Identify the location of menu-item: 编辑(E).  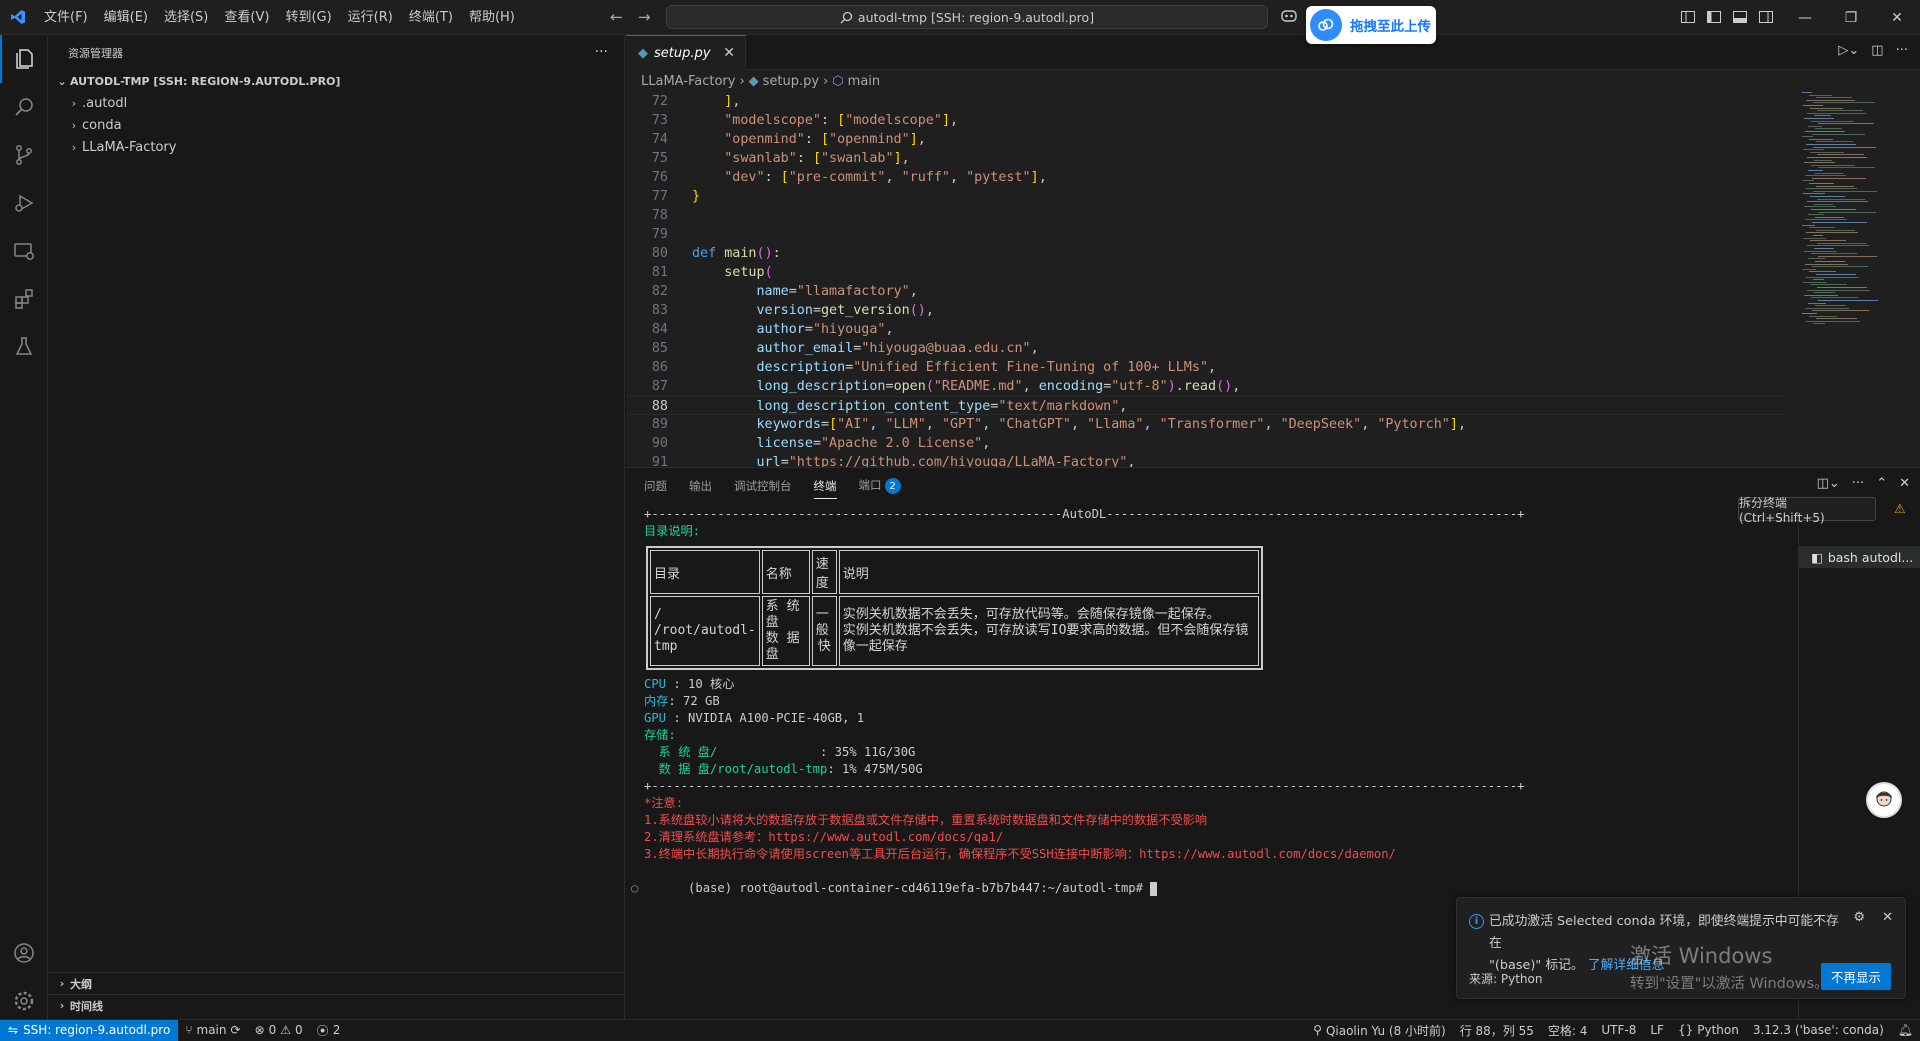
(126, 17).